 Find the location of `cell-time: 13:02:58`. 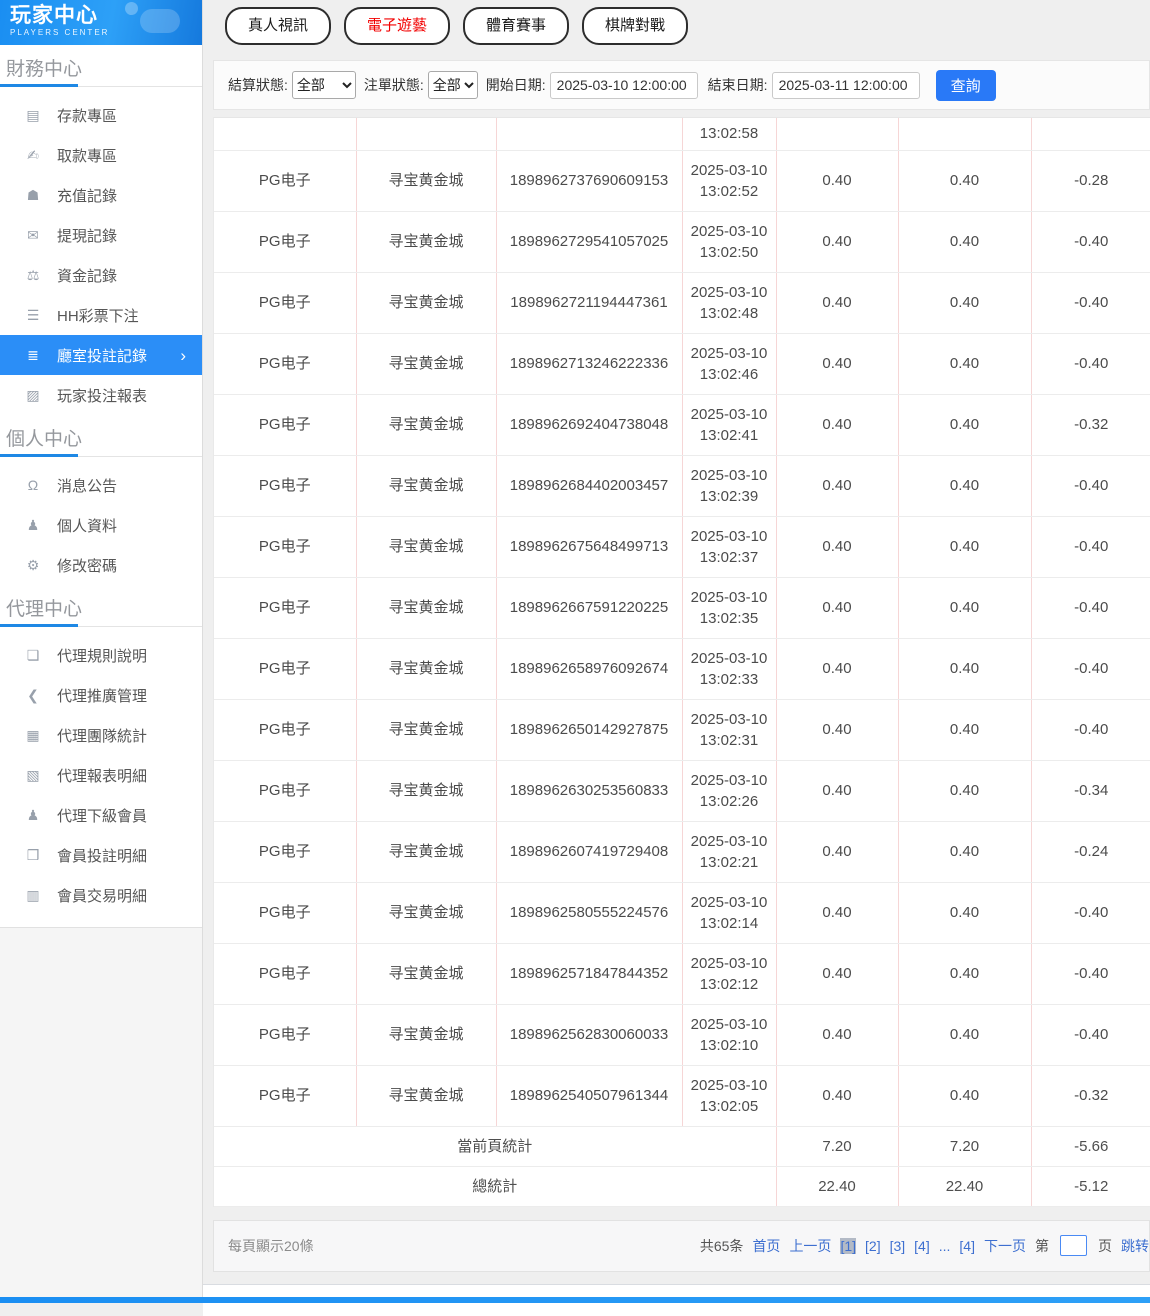

cell-time: 13:02:58 is located at coordinates (729, 134).